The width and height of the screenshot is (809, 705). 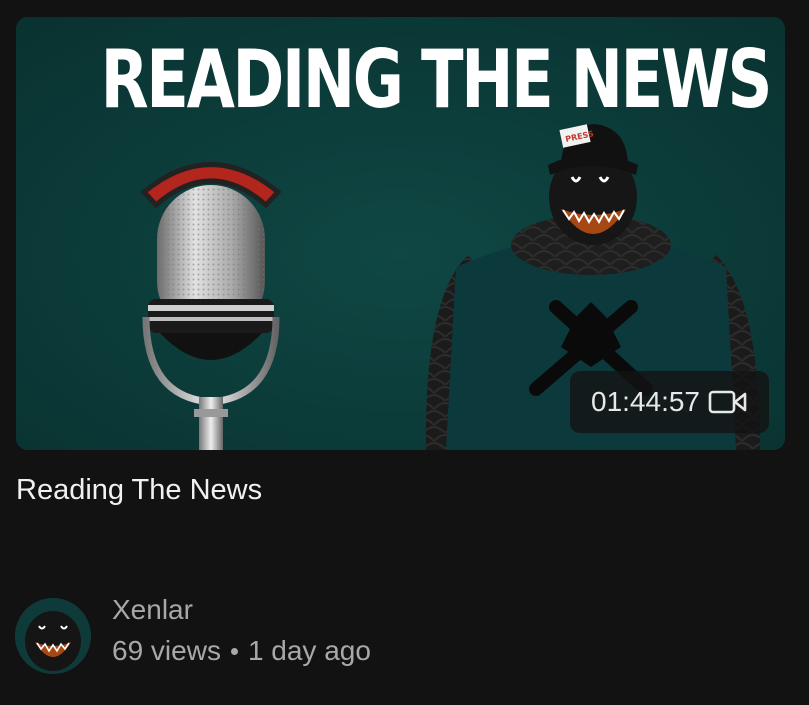 I want to click on upload-age: 1 day ago, so click(x=309, y=650).